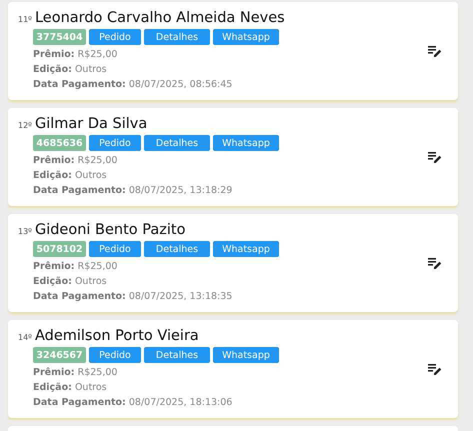 This screenshot has width=473, height=431. I want to click on info-line: Data Pagamento: 08/07/2025, 13:18:35, so click(133, 297).